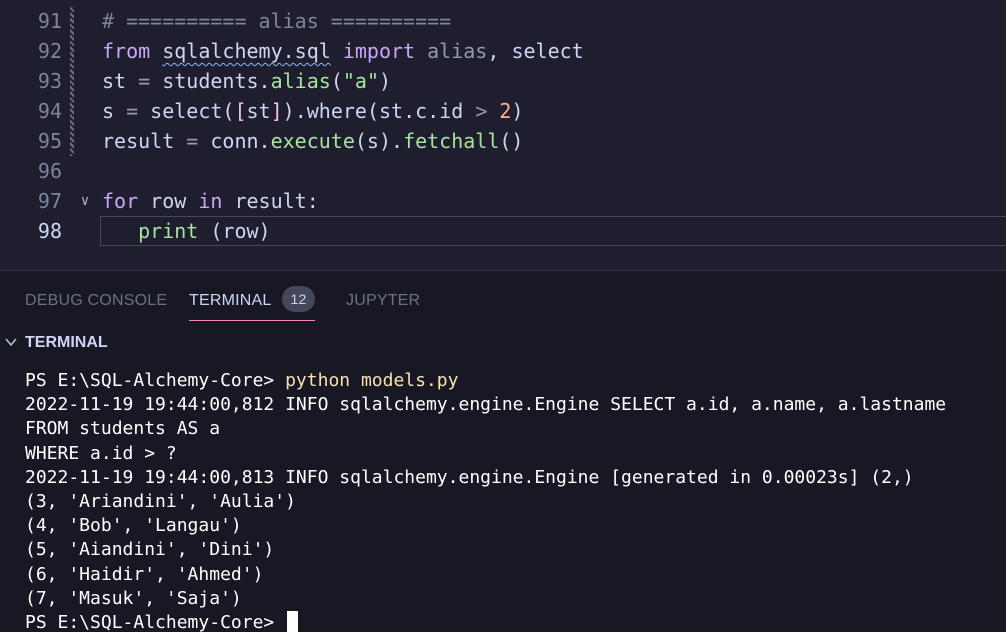 The image size is (1006, 632). Describe the element at coordinates (210, 81) in the screenshot. I see `code-token: students.` at that location.